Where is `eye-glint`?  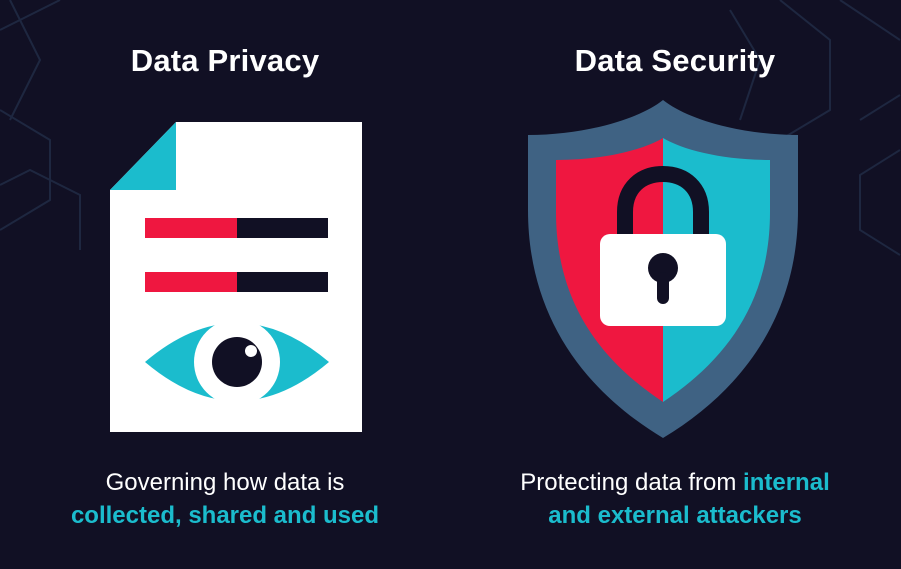 eye-glint is located at coordinates (251, 351).